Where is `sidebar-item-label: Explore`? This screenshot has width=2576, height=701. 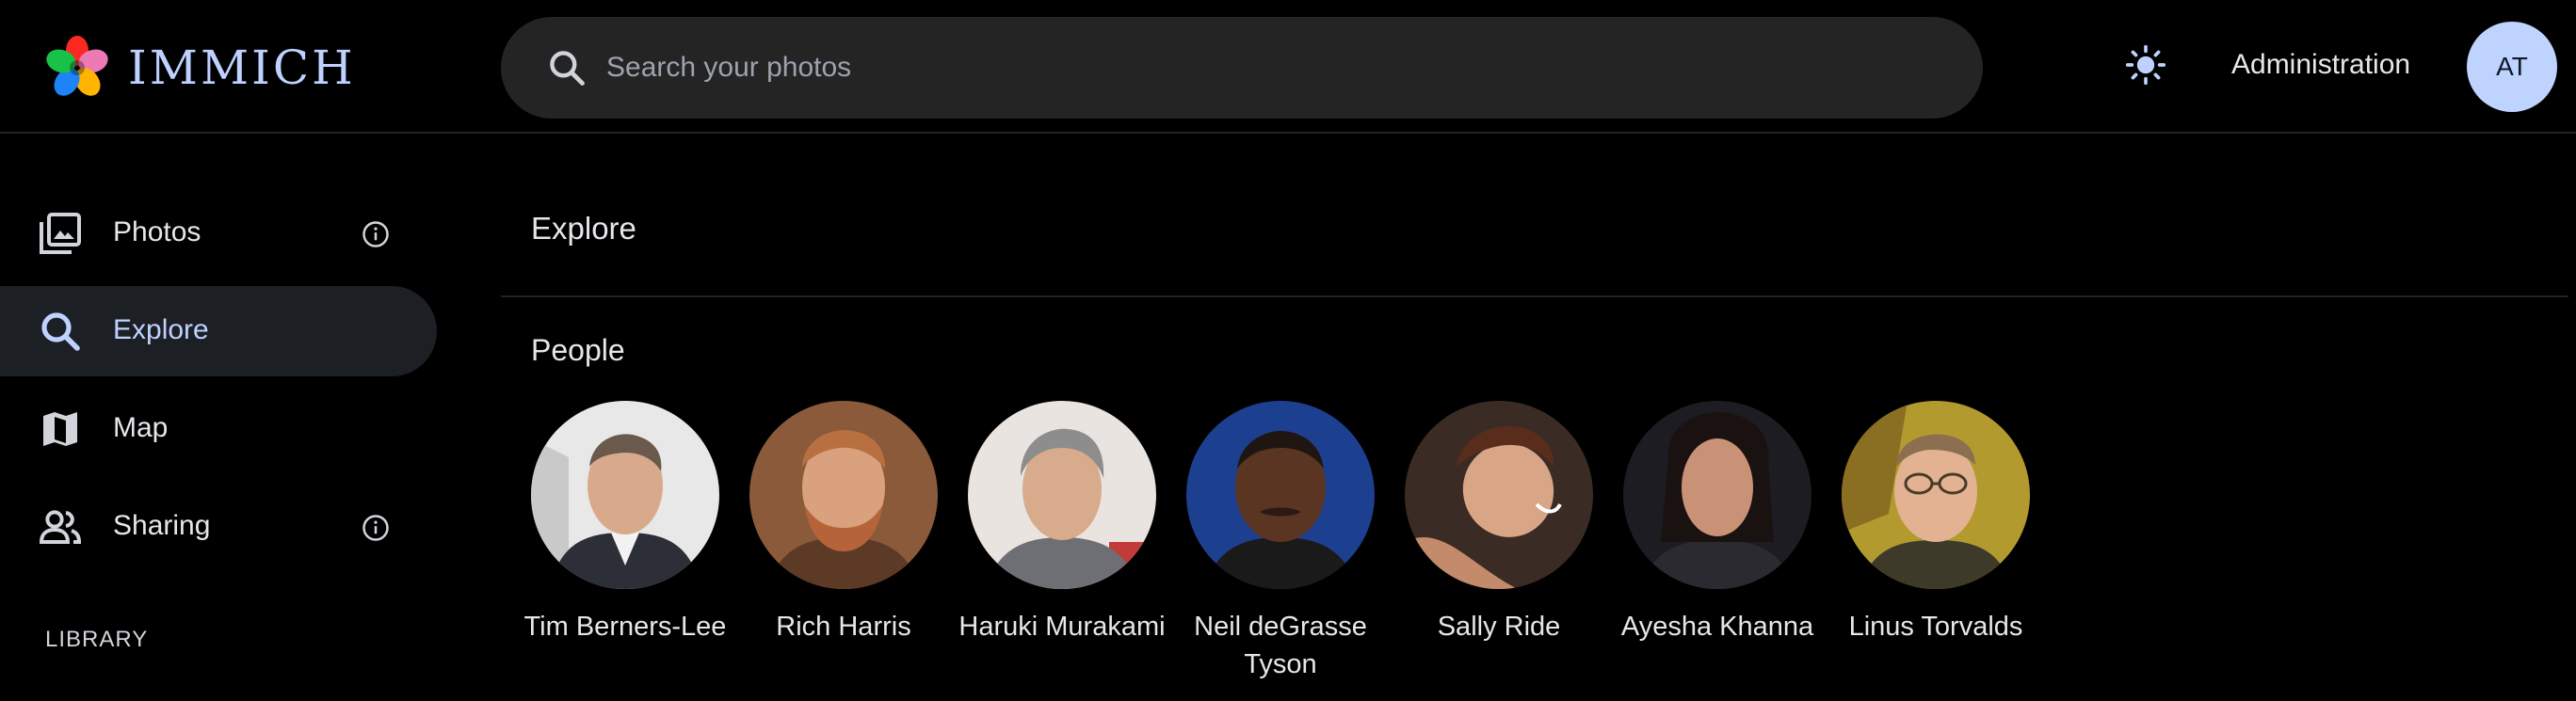
sidebar-item-label: Explore is located at coordinates (161, 329).